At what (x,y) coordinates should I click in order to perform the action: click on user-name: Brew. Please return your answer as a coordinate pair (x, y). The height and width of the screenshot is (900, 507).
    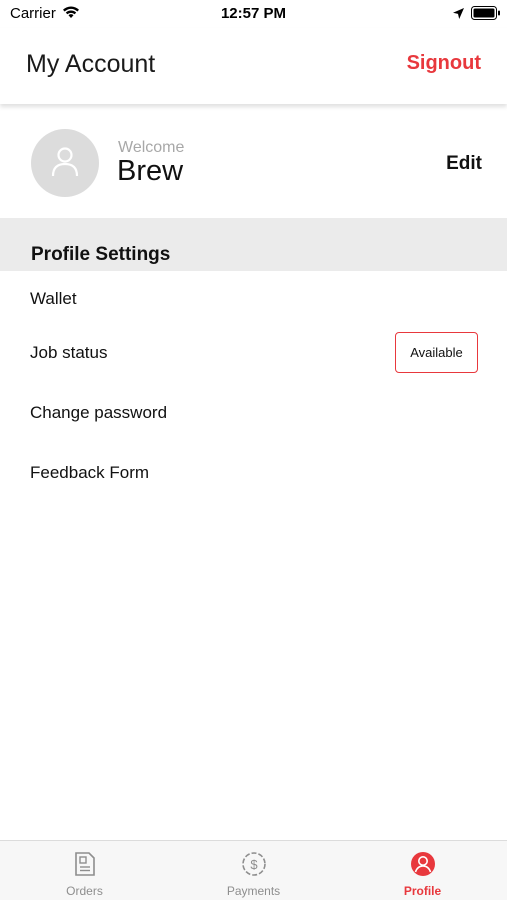
    Looking at the image, I should click on (150, 171).